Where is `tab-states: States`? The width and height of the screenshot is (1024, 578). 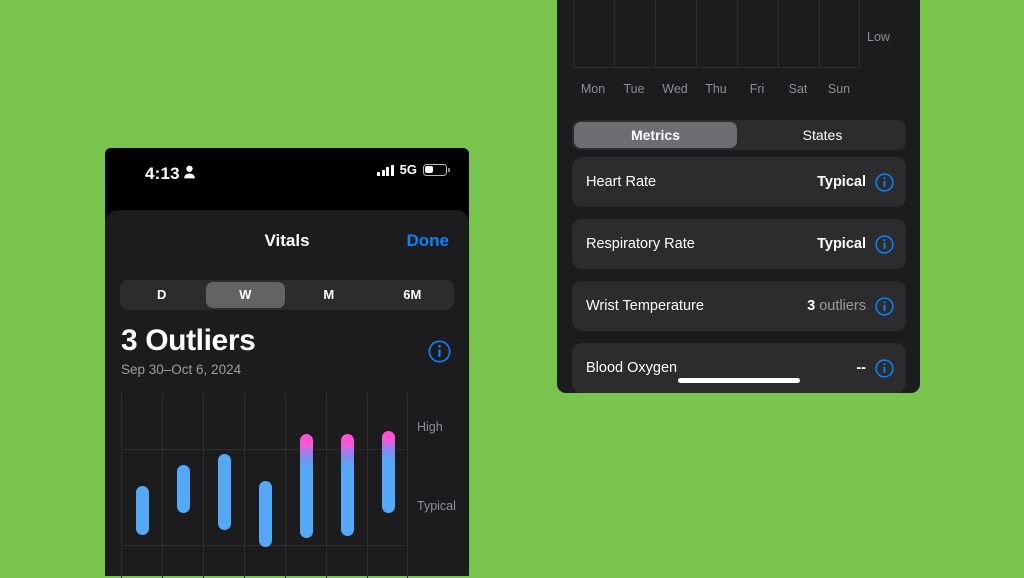 tab-states: States is located at coordinates (822, 135).